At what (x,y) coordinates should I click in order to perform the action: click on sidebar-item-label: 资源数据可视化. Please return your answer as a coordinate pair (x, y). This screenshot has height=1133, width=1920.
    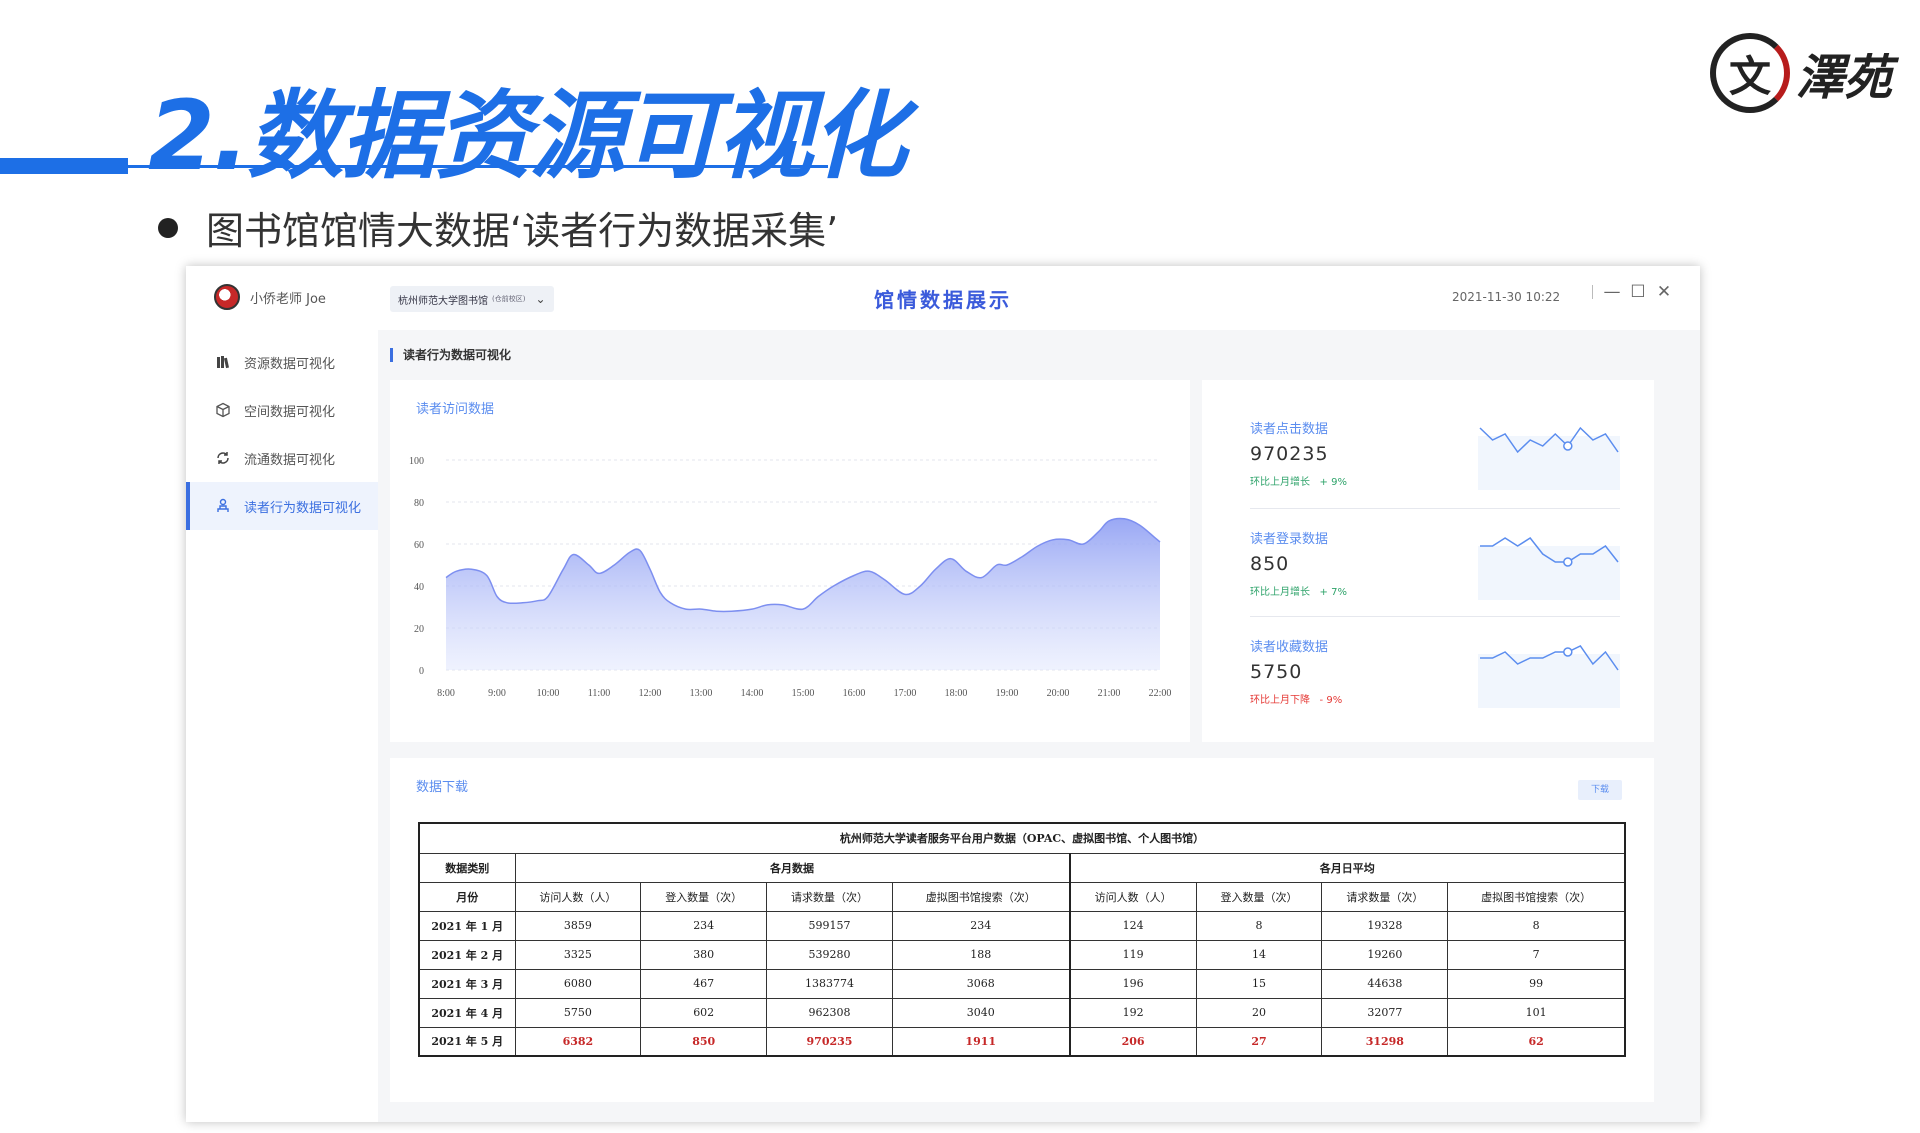
    Looking at the image, I should click on (290, 364).